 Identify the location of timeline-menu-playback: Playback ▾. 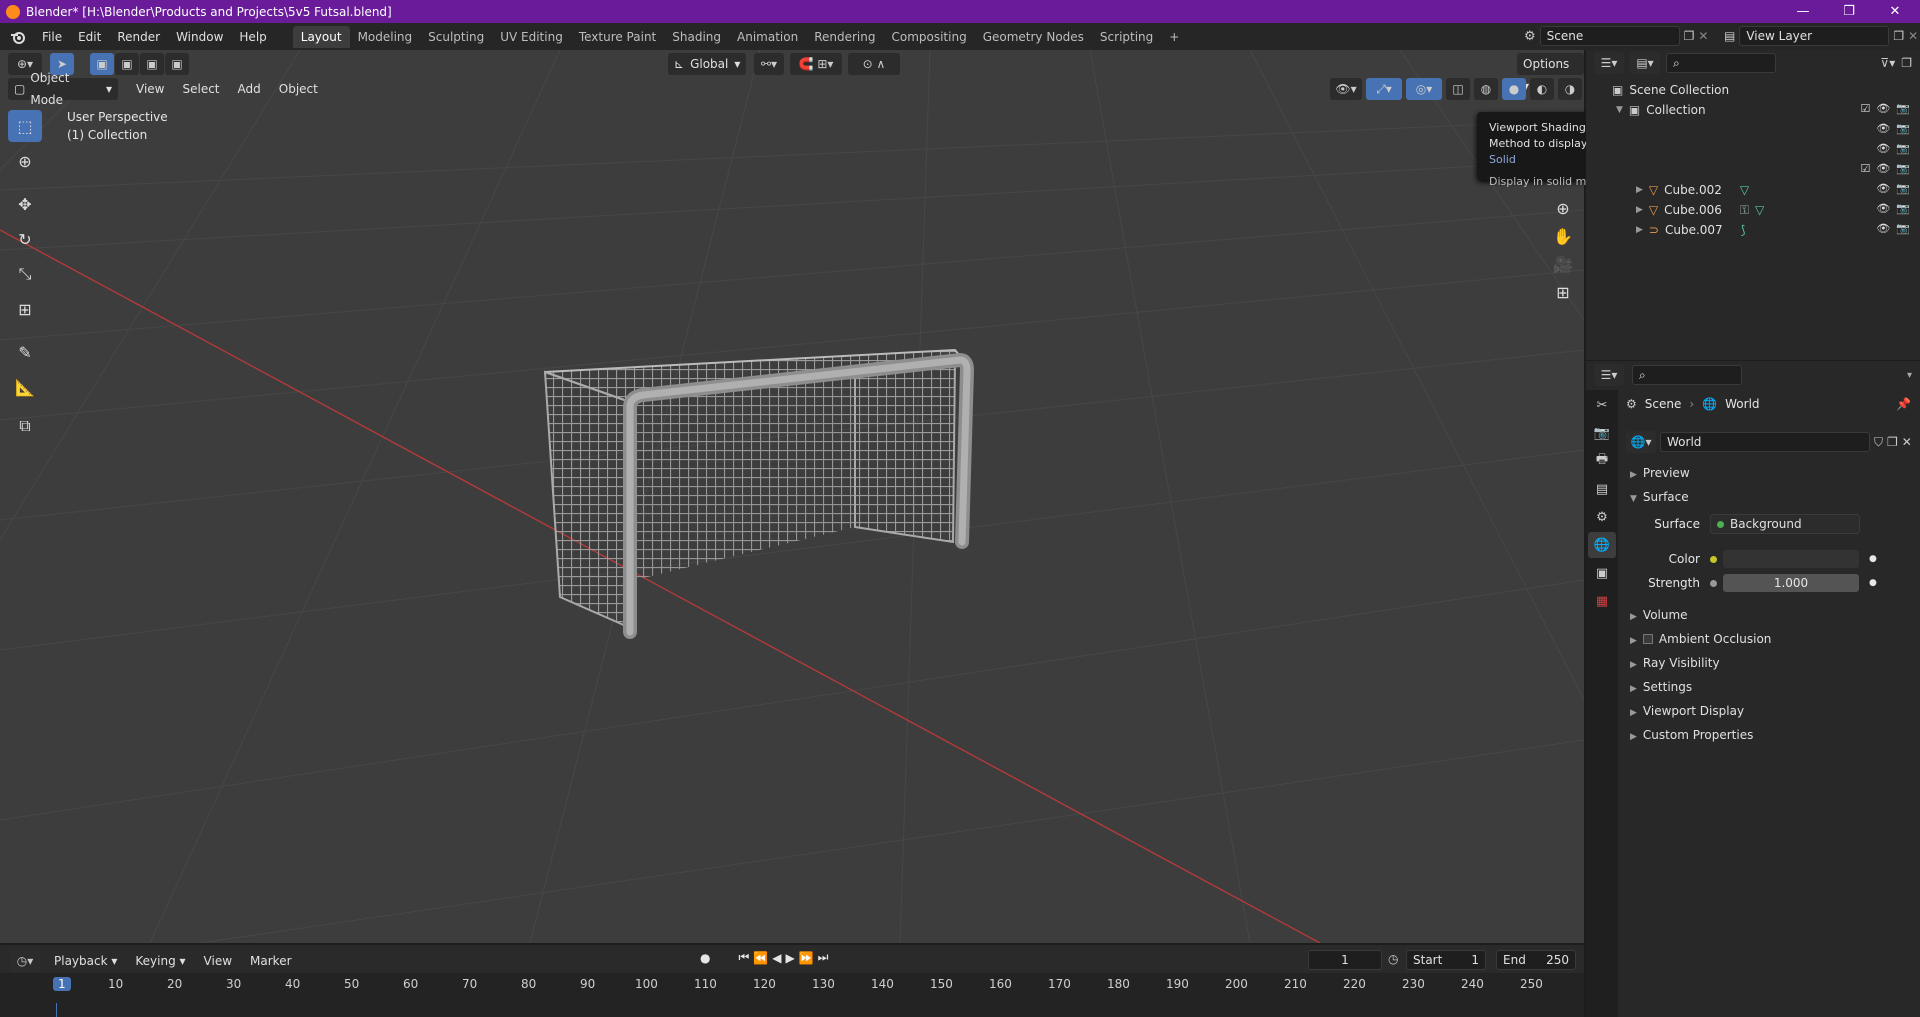
(85, 961).